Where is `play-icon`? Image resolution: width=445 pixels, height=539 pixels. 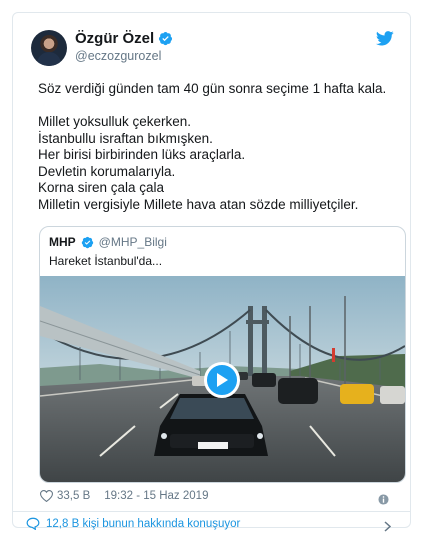 play-icon is located at coordinates (222, 380).